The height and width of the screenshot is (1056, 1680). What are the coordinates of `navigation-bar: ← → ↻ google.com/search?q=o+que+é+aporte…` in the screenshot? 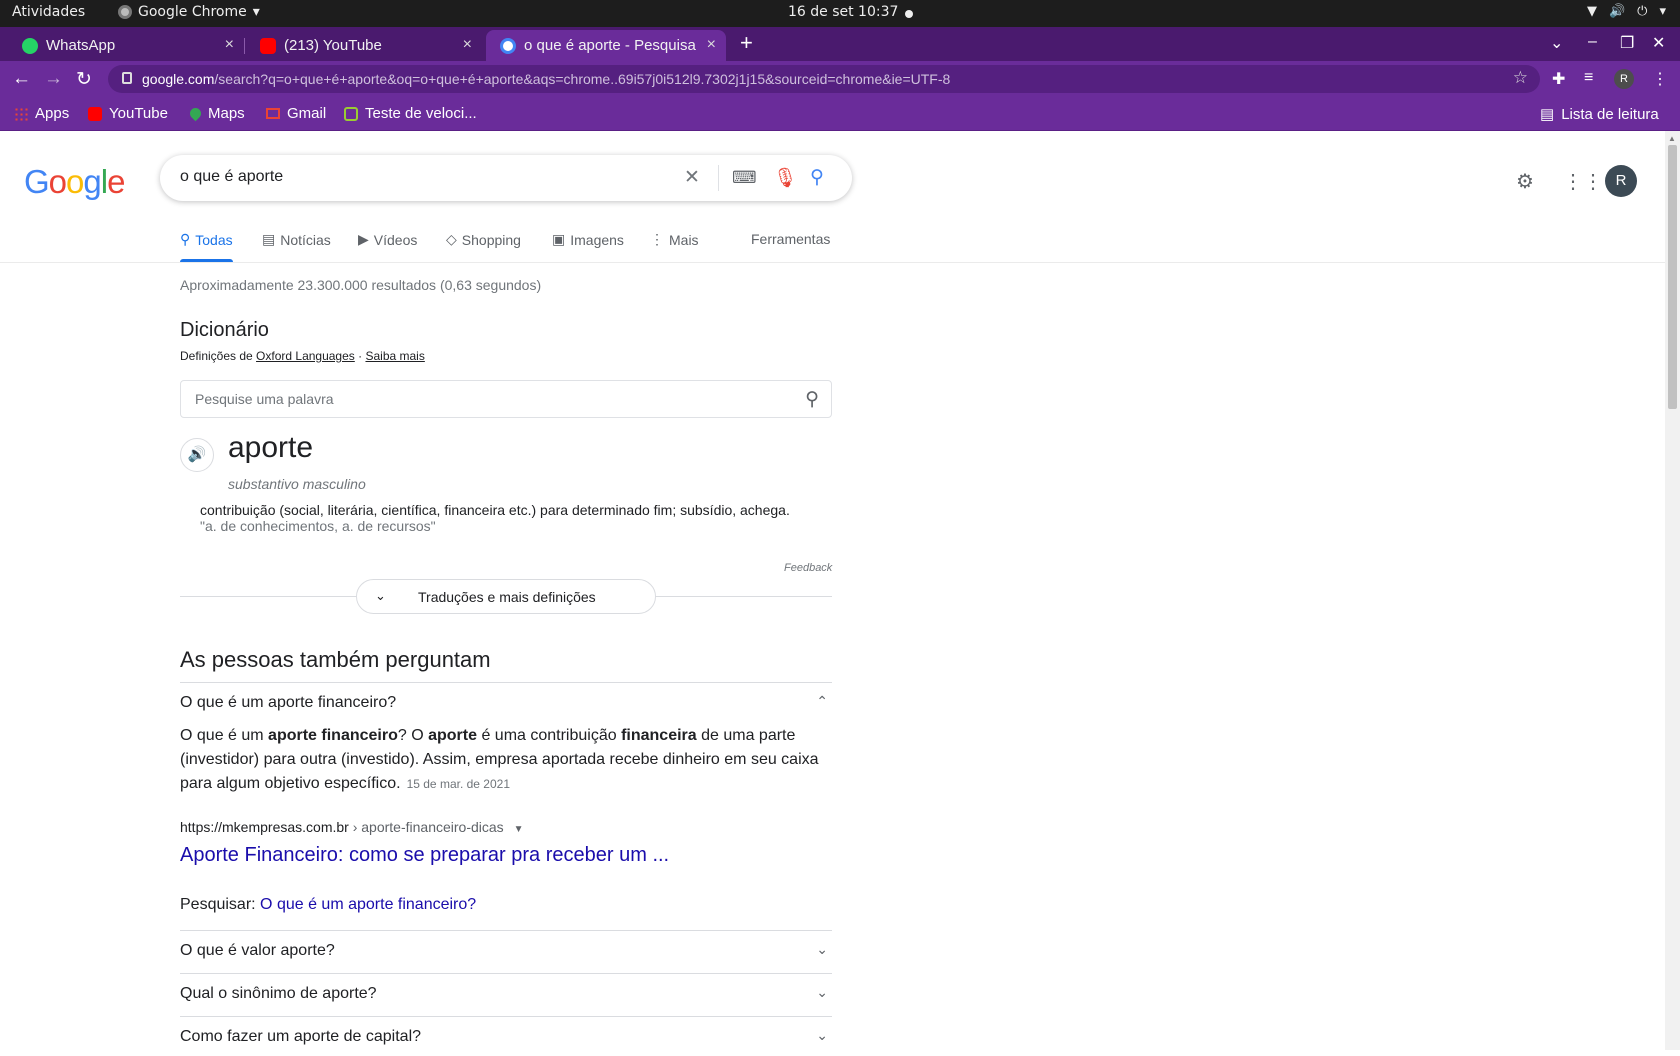 It's located at (840, 79).